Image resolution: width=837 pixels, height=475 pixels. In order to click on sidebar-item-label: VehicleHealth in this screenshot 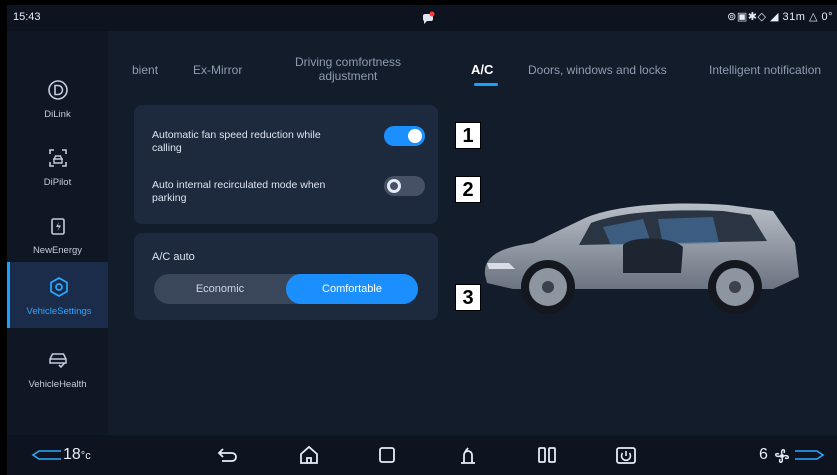, I will do `click(57, 384)`.